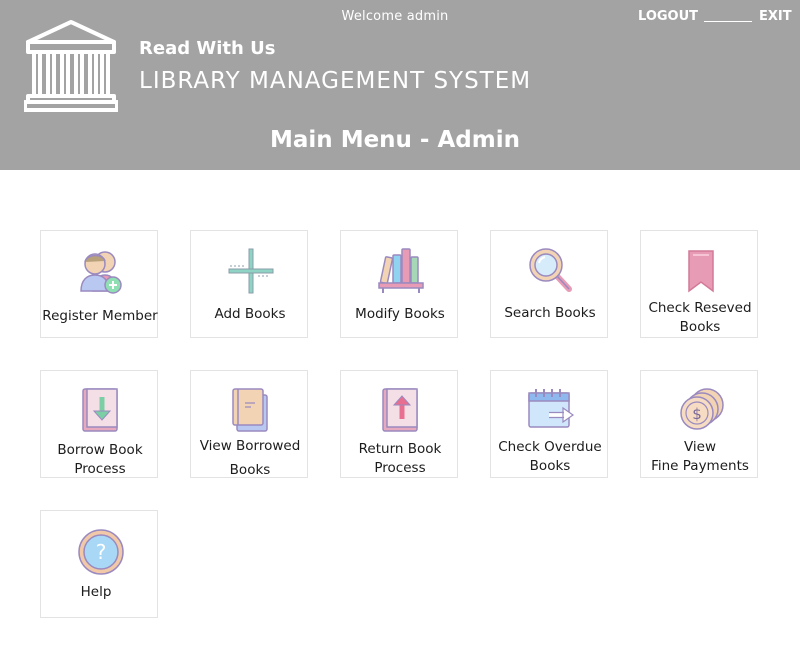  I want to click on calendar-arrow-icon, so click(551, 408).